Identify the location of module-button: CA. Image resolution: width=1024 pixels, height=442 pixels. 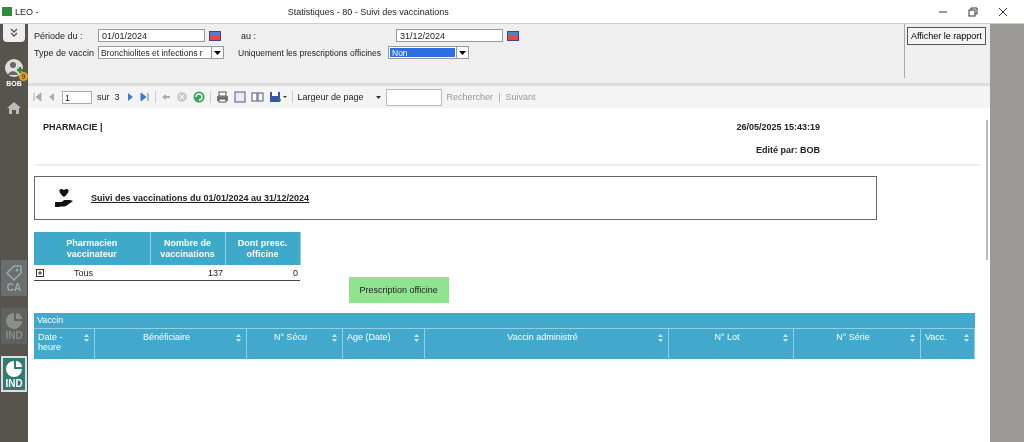
(14, 278).